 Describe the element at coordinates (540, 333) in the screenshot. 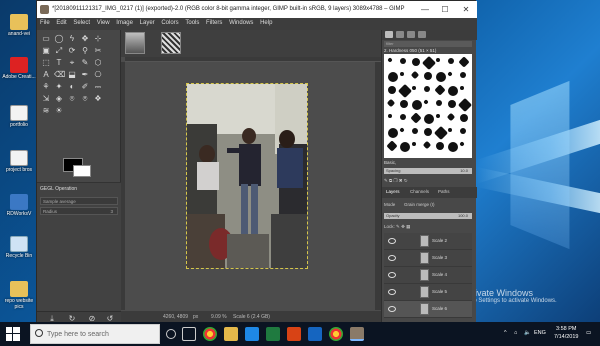

I see `language-indicator: ENG` at that location.